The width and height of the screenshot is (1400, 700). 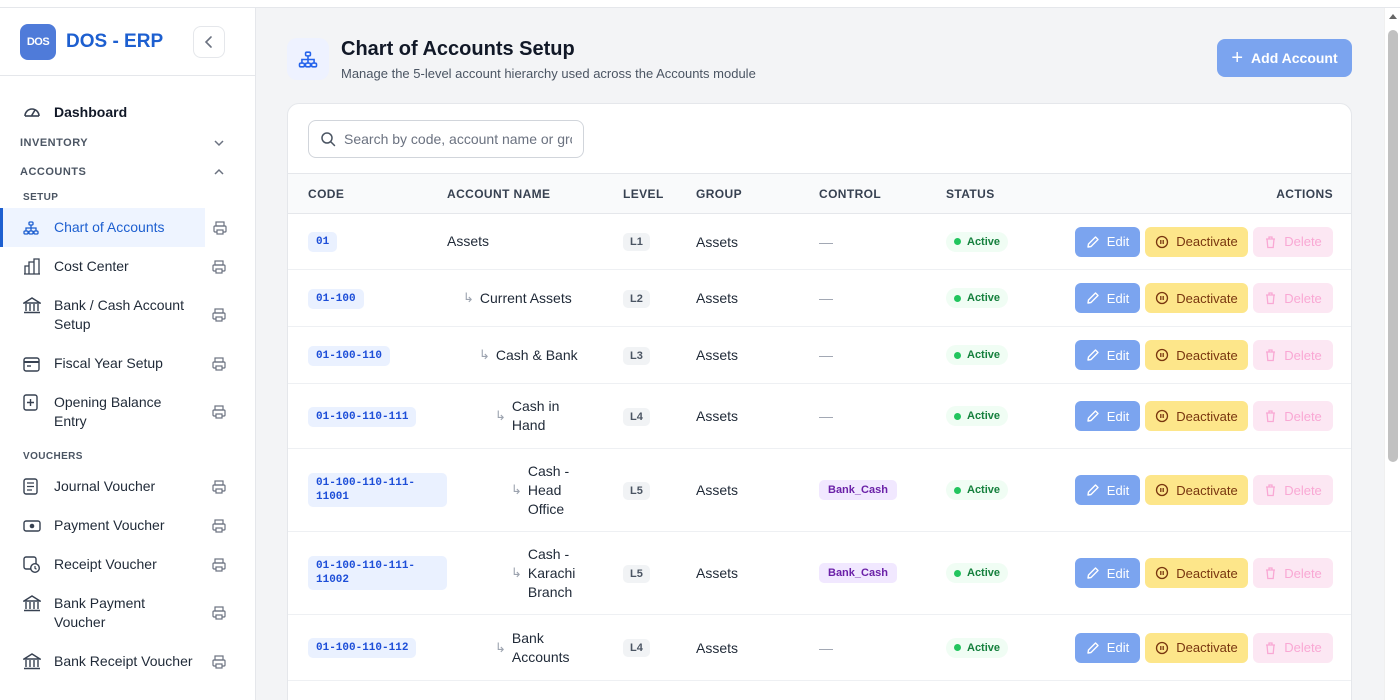 I want to click on column-header-code: CODE, so click(x=367, y=193).